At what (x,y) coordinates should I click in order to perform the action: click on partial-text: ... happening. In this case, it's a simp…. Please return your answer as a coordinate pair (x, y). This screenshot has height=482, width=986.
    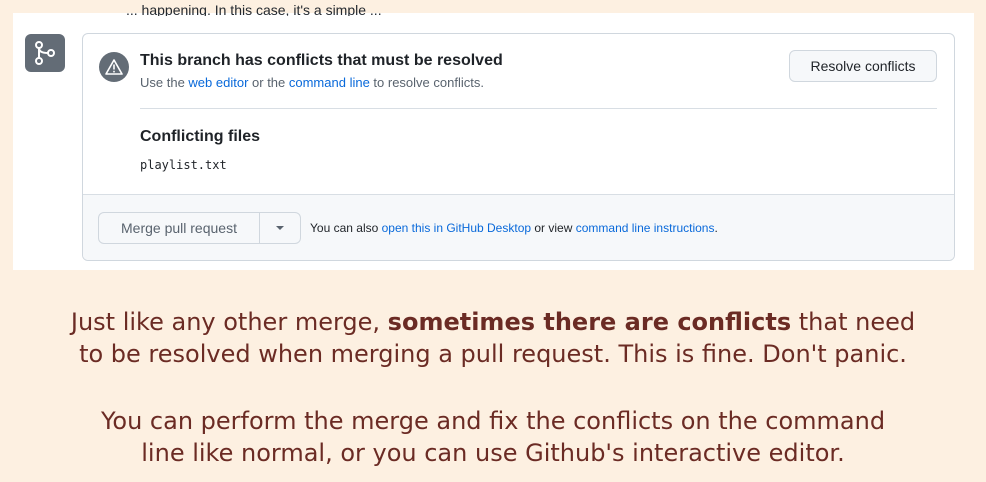
    Looking at the image, I should click on (254, 9).